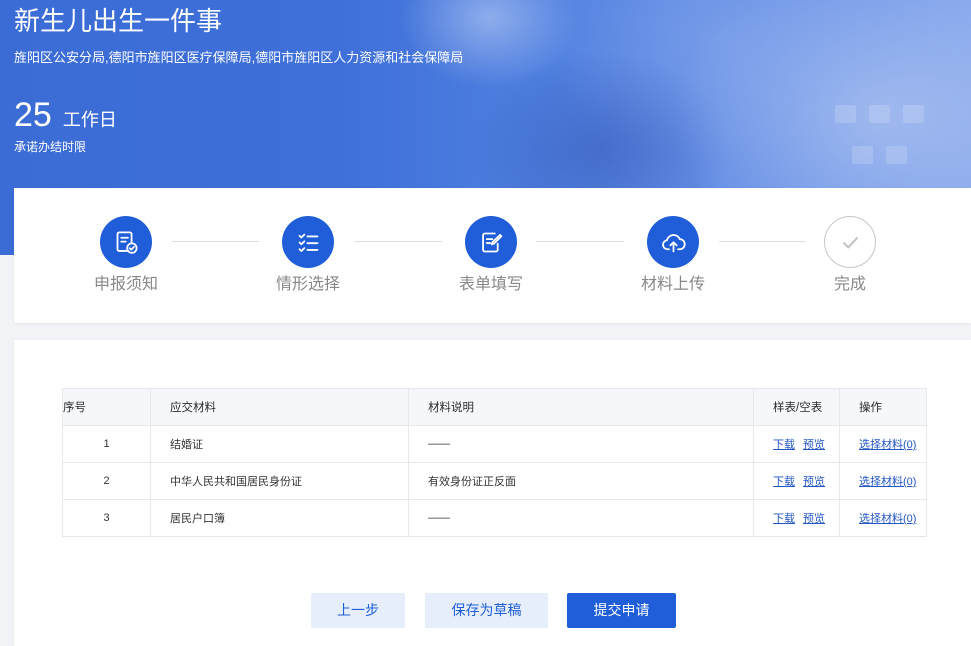  I want to click on step-scenario: 情形选择, so click(308, 255).